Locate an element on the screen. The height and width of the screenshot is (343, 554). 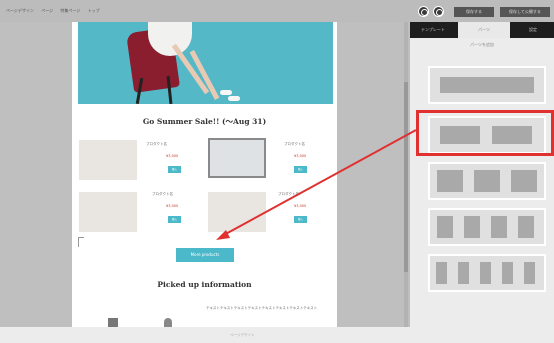
arrow-head is located at coordinates (223, 235).